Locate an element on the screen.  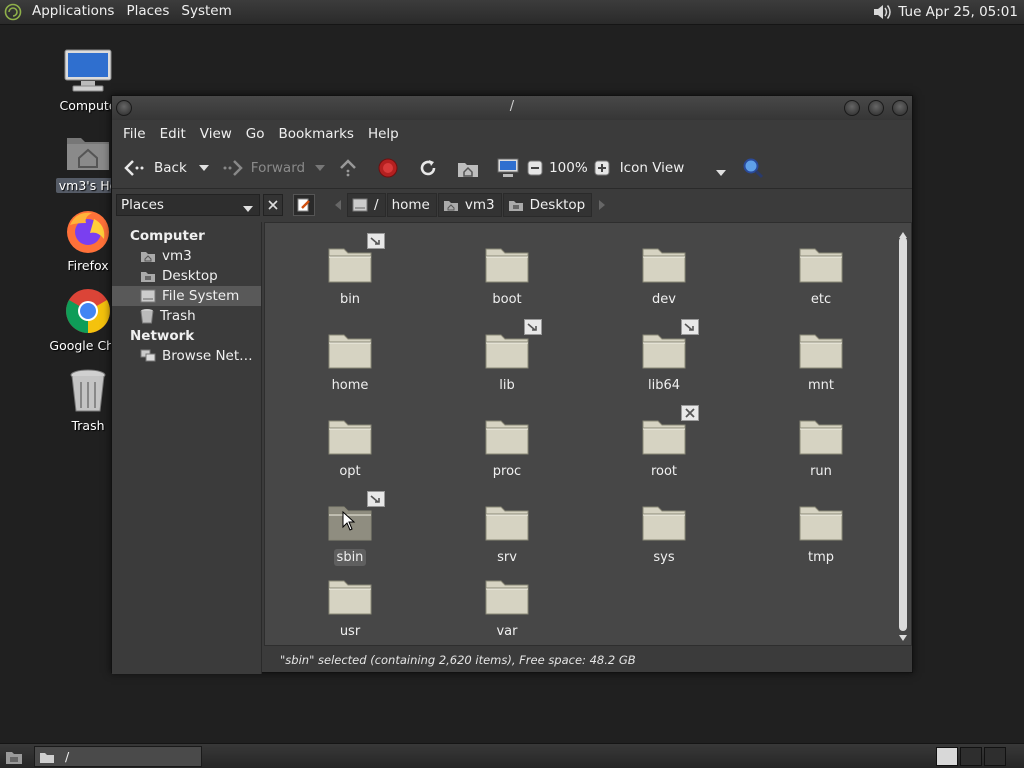
firefox-icon is located at coordinates (88, 231).